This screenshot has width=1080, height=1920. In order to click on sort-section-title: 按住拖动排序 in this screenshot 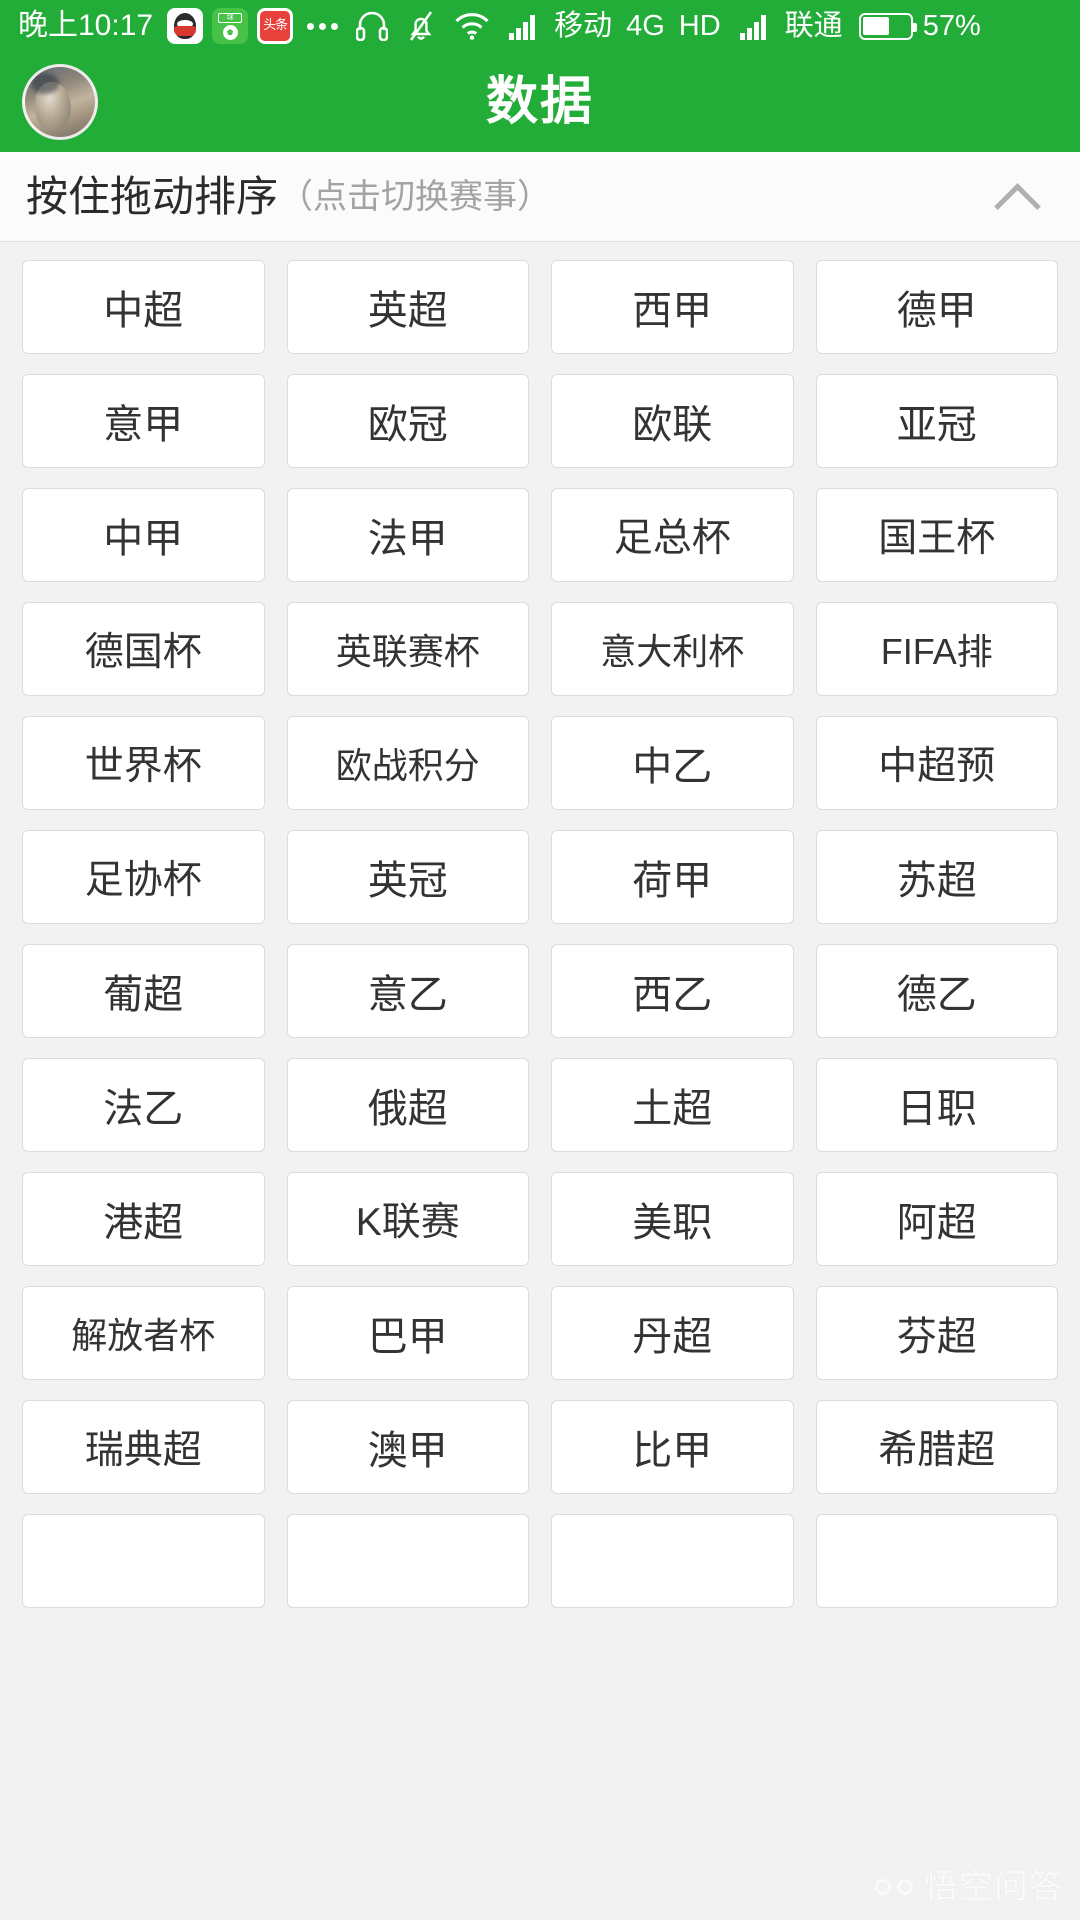, I will do `click(152, 196)`.